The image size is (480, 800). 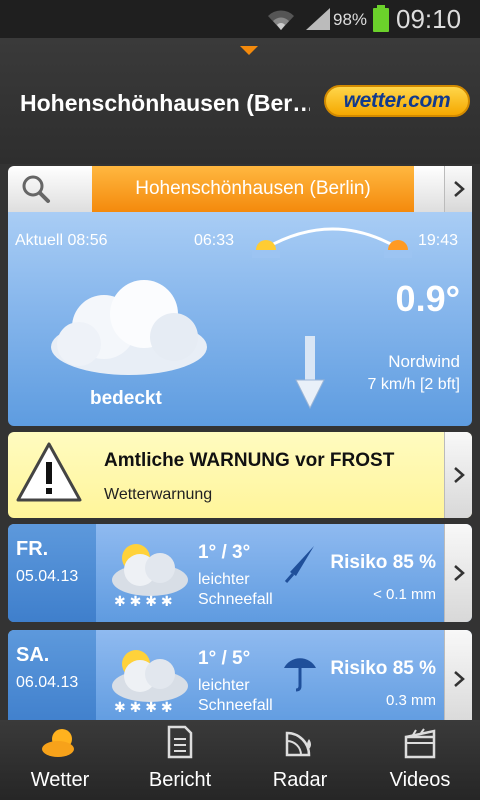 I want to click on search-icon, so click(x=36, y=189).